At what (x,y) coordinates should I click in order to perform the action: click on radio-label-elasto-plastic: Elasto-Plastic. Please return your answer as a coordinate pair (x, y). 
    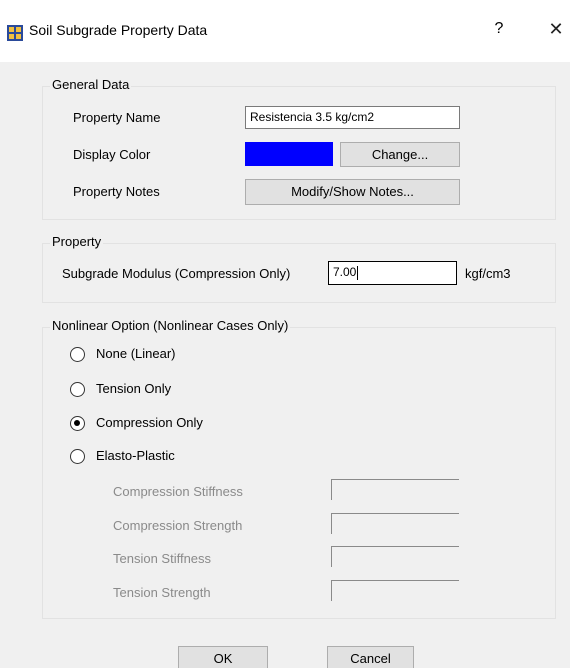
    Looking at the image, I should click on (135, 455).